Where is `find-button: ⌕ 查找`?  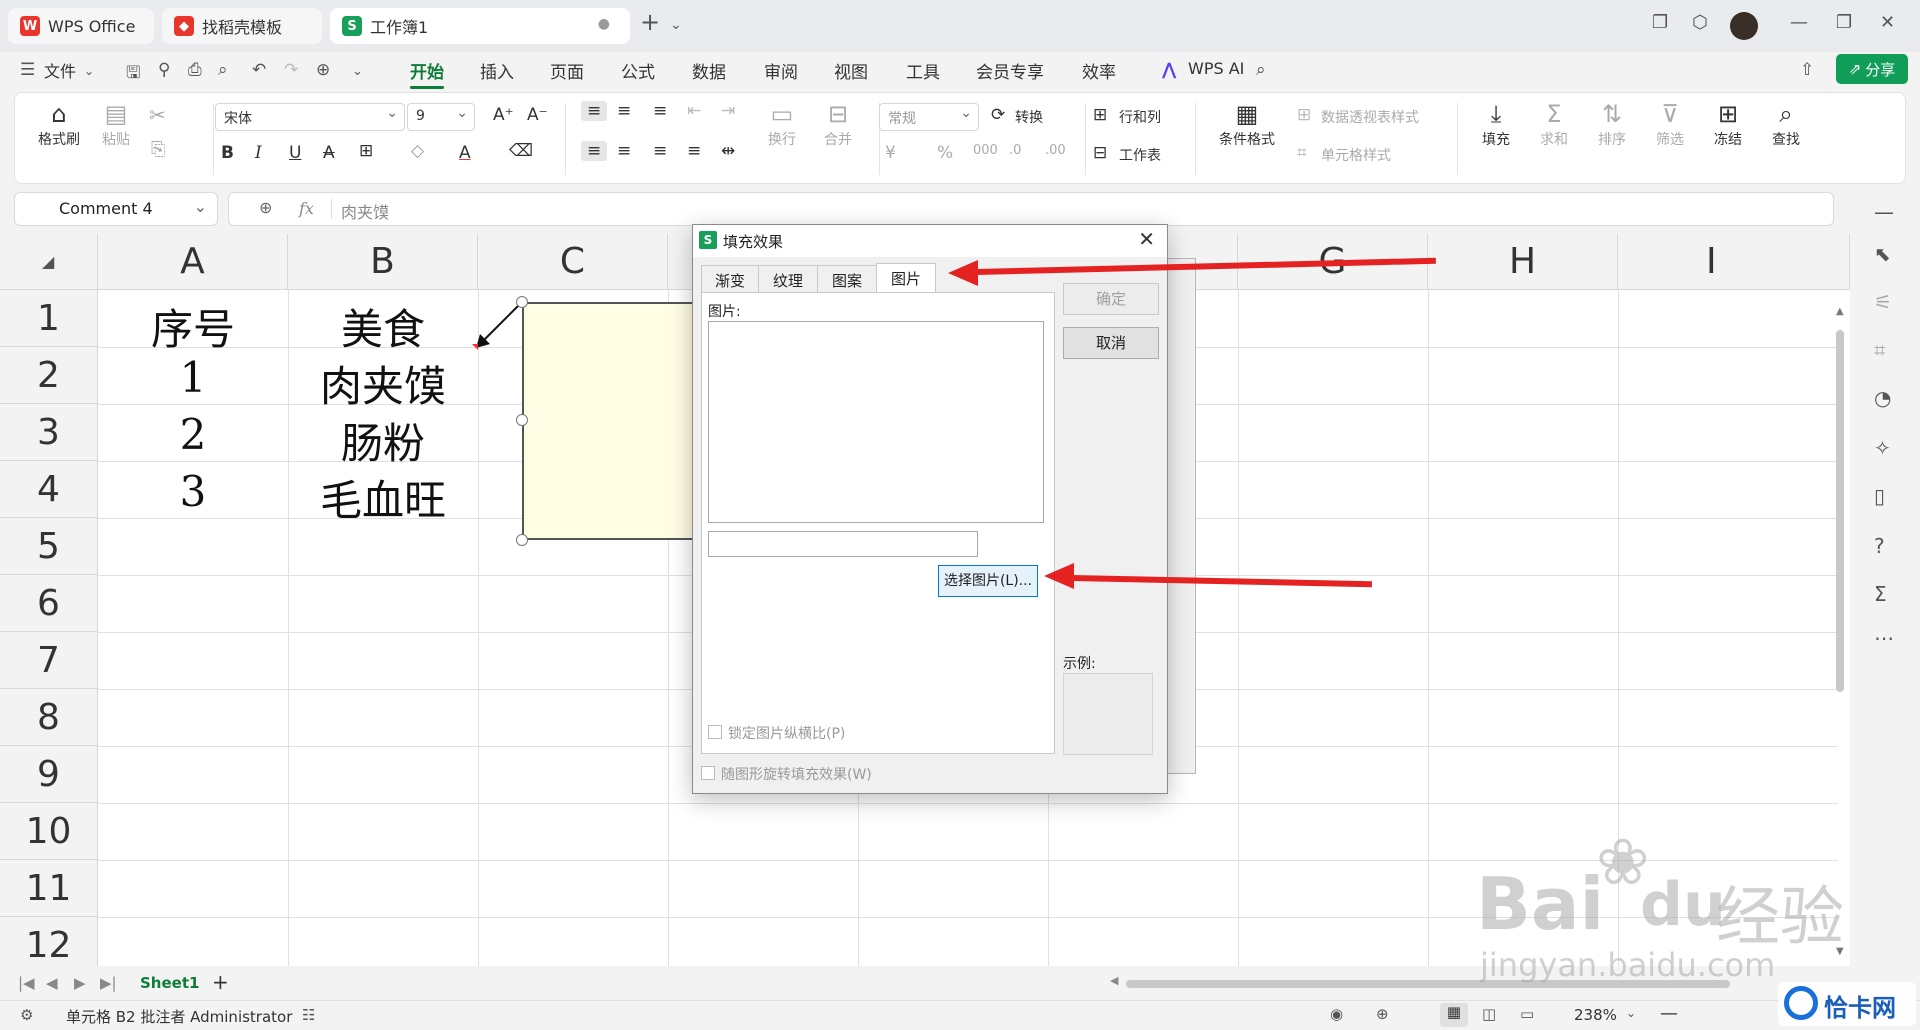
find-button: ⌕ 查找 is located at coordinates (1786, 124).